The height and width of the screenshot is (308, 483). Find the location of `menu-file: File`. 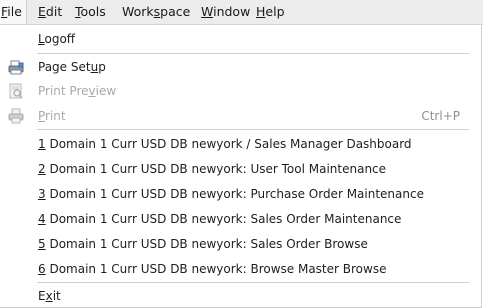

menu-file: File is located at coordinates (13, 12).